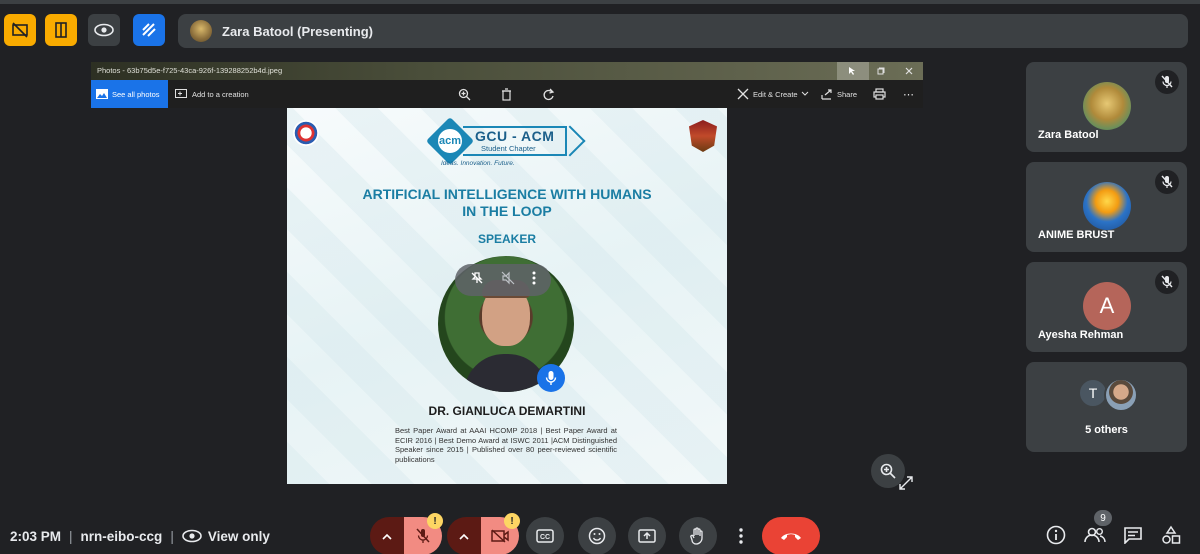 The height and width of the screenshot is (554, 1200). Describe the element at coordinates (597, 535) in the screenshot. I see `reactions-button` at that location.